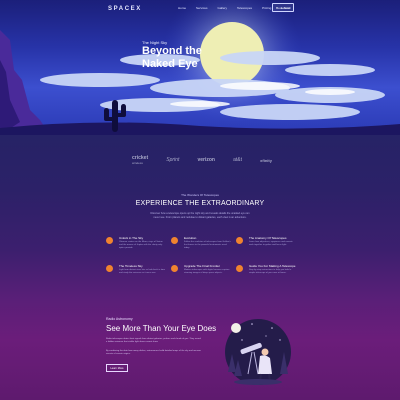 This screenshot has height=400, width=400. I want to click on feature-title: Upgrade The Final Frontier, so click(202, 266).